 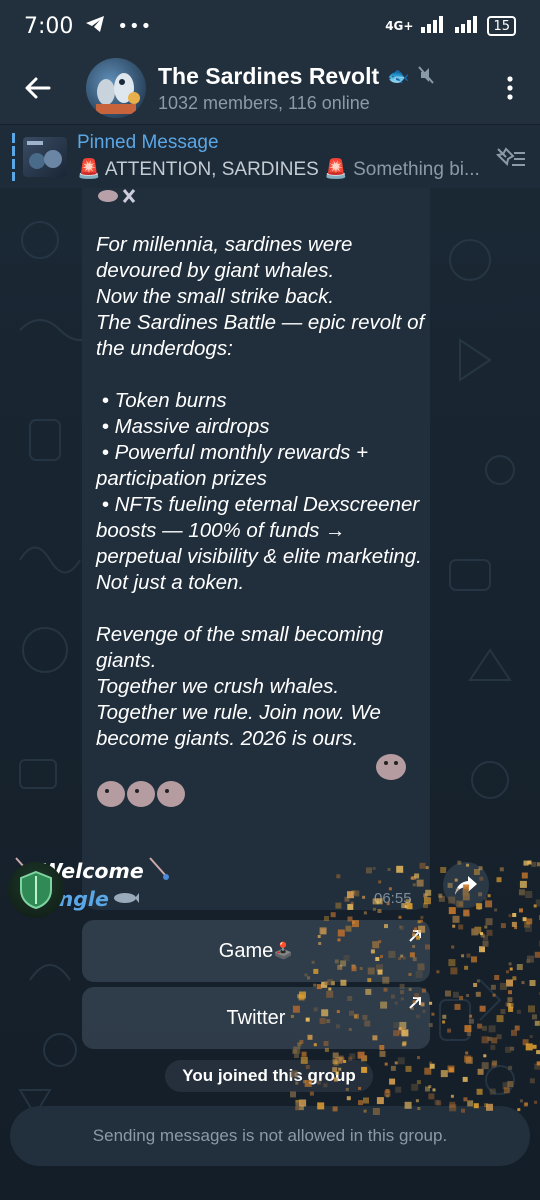 I want to click on pixel-dissolve-effect, so click(x=415, y=987).